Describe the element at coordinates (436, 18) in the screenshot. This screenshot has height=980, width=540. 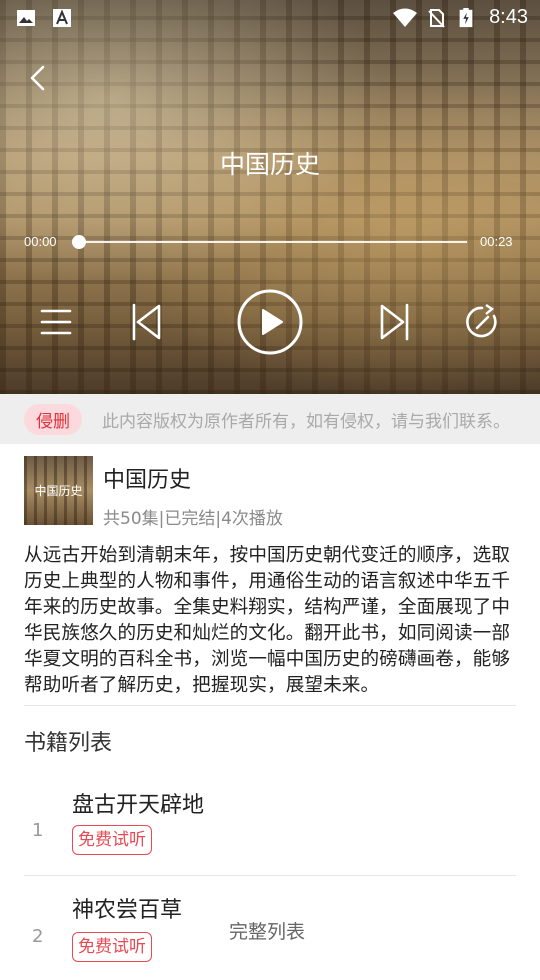
I see `no-sim-icon` at that location.